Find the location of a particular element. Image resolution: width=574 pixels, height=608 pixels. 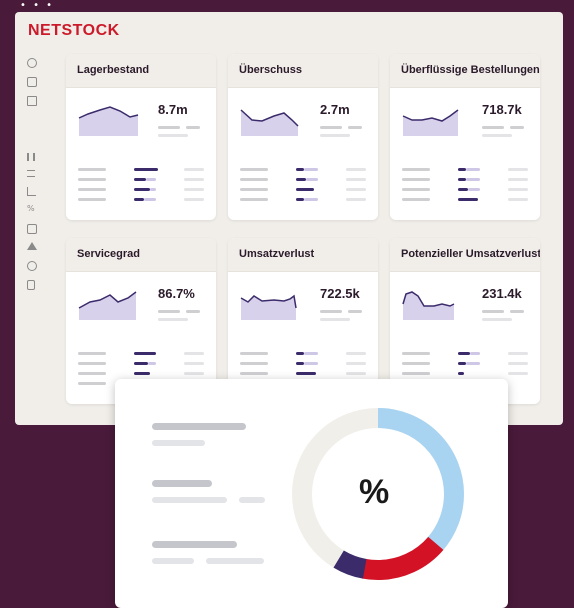

lock-icon is located at coordinates (31, 285).